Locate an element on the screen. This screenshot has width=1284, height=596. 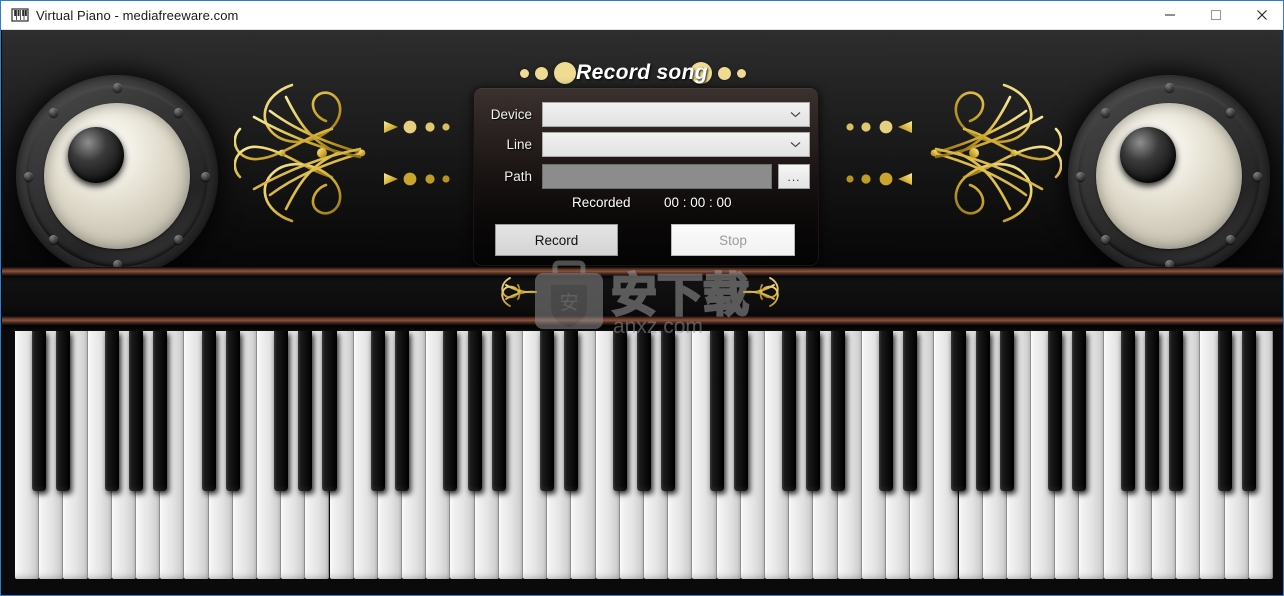
speaker-right is located at coordinates (1169, 171).